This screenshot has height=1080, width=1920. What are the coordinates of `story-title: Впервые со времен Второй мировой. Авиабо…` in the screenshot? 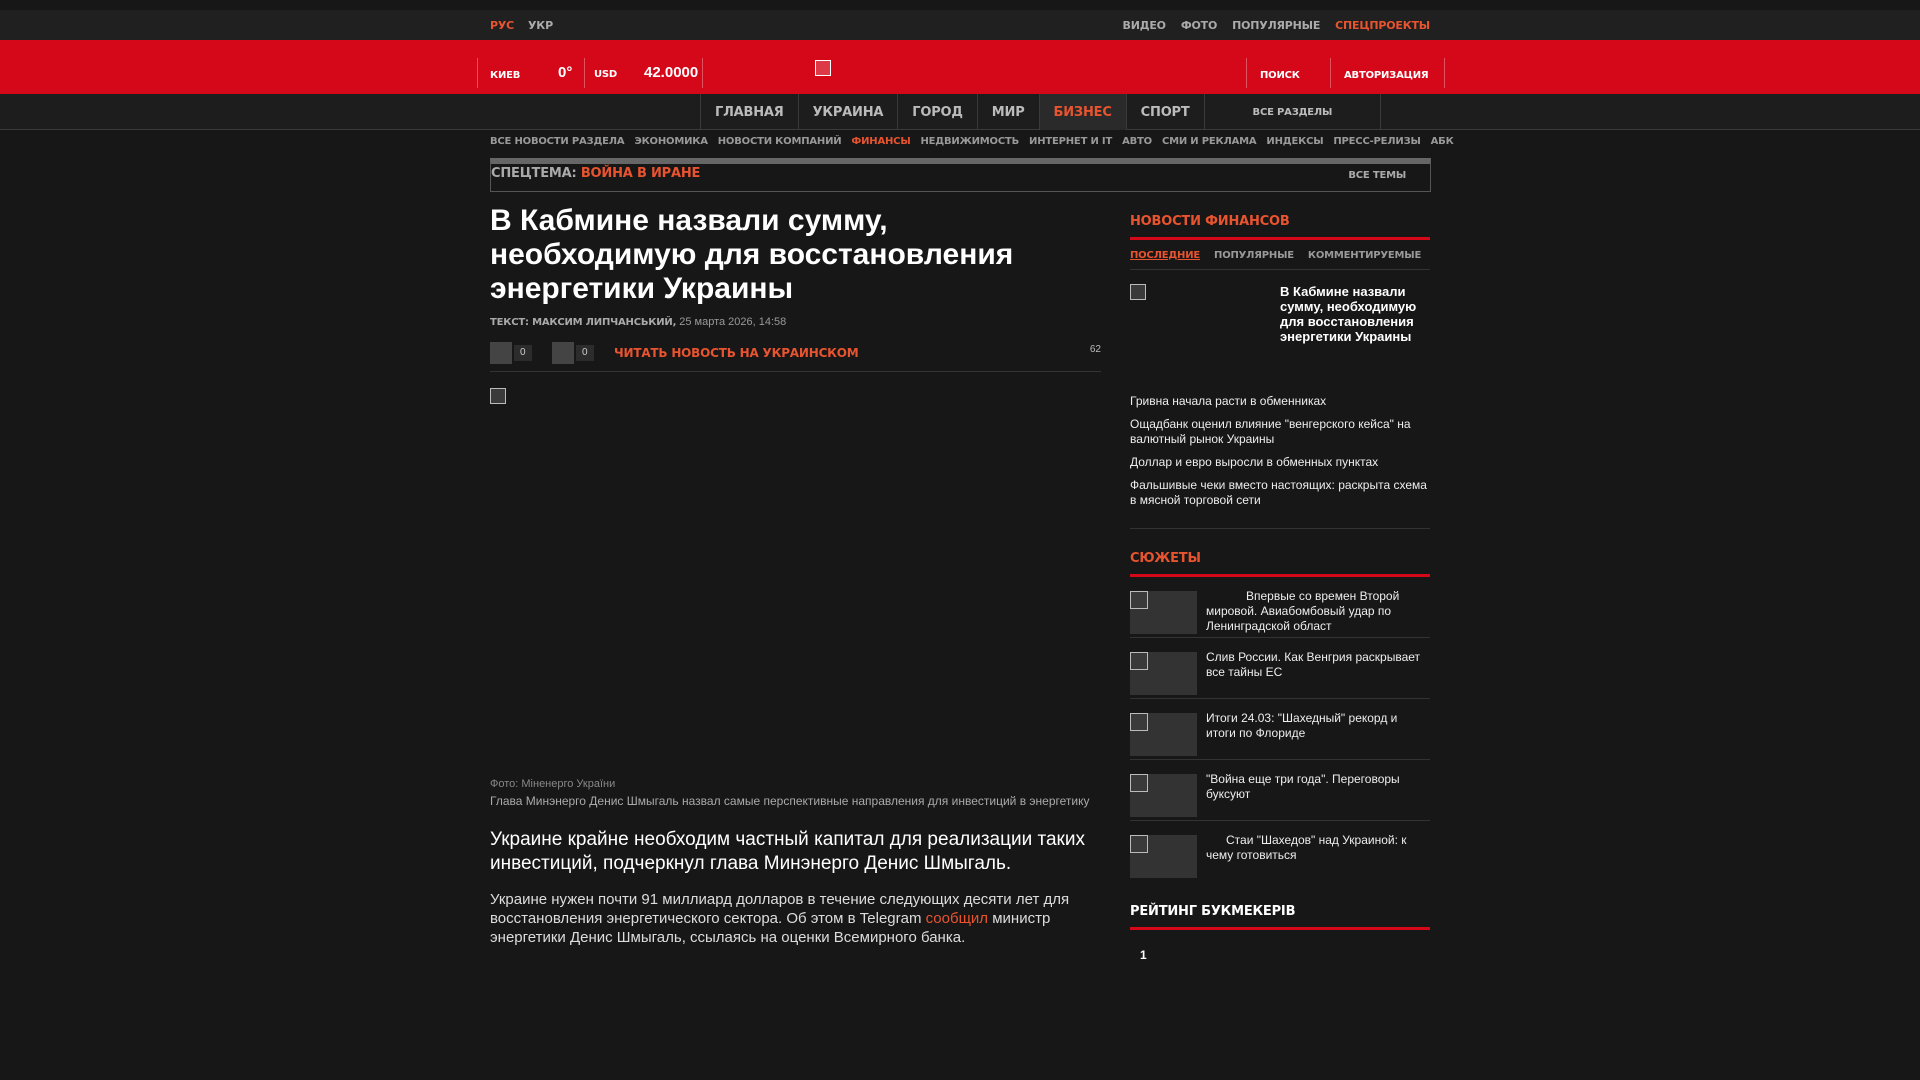 It's located at (1318, 611).